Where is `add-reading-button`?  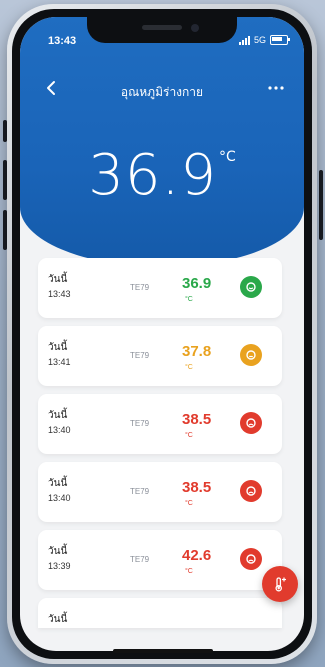 add-reading-button is located at coordinates (280, 584).